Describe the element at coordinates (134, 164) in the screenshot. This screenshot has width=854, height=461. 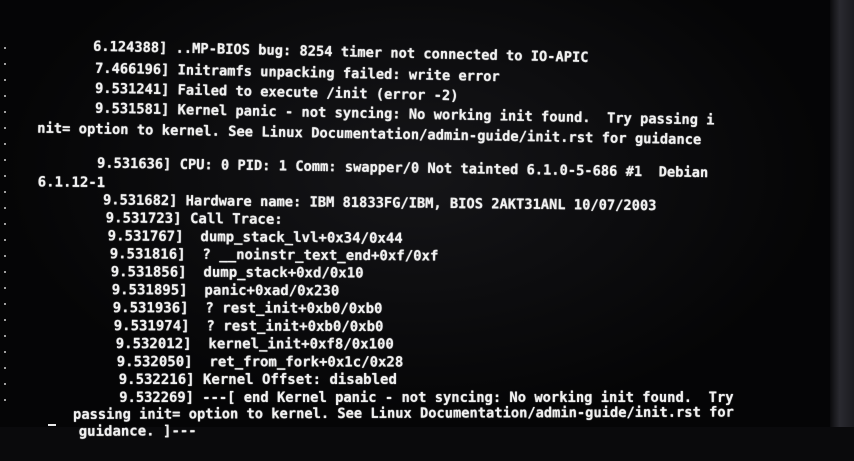
I see `console-timestamp: 9.531636]` at that location.